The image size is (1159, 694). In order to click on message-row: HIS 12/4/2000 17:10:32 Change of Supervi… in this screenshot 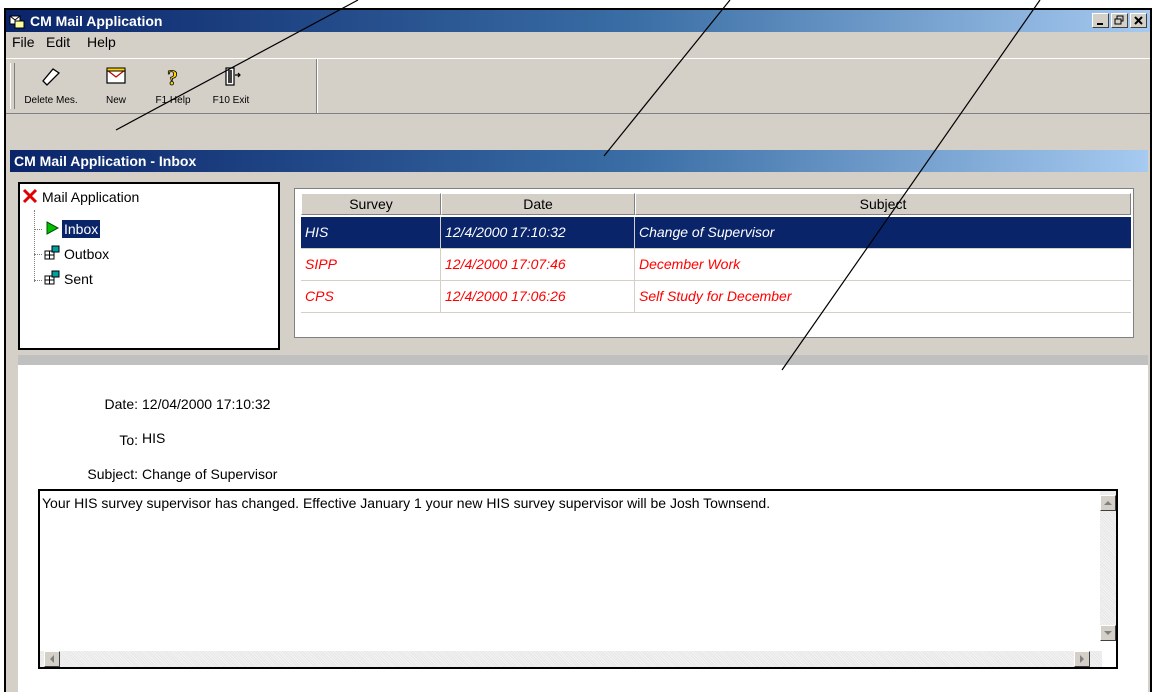, I will do `click(716, 233)`.